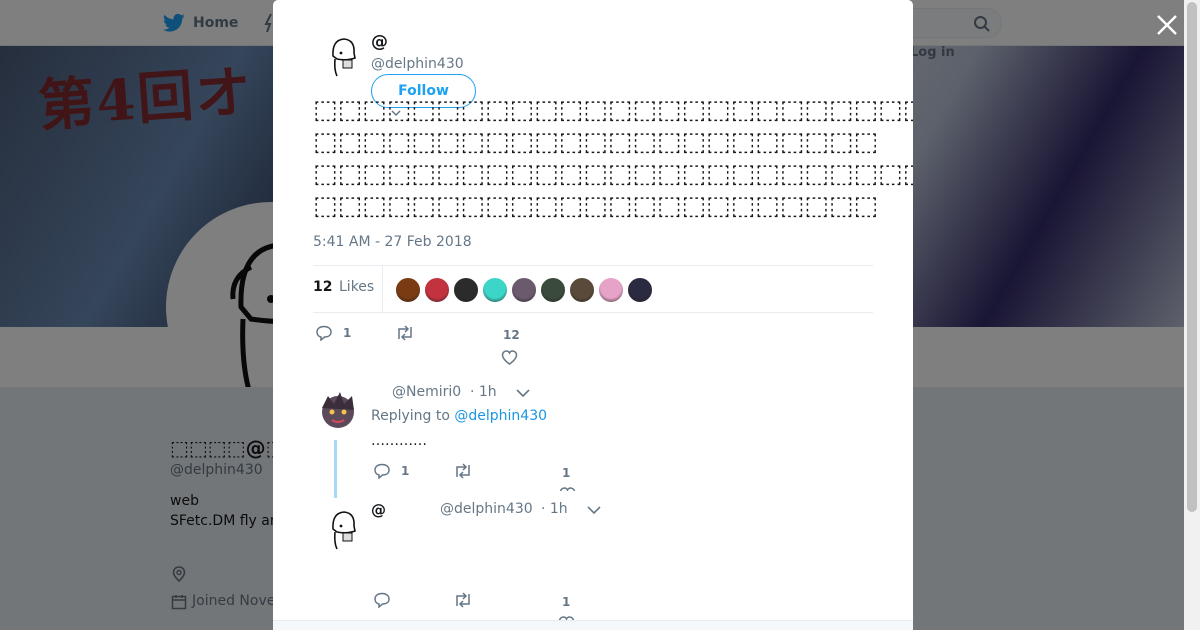 The image size is (1200, 630). Describe the element at coordinates (595, 345) in the screenshot. I see `tweet-actions: 1 12` at that location.